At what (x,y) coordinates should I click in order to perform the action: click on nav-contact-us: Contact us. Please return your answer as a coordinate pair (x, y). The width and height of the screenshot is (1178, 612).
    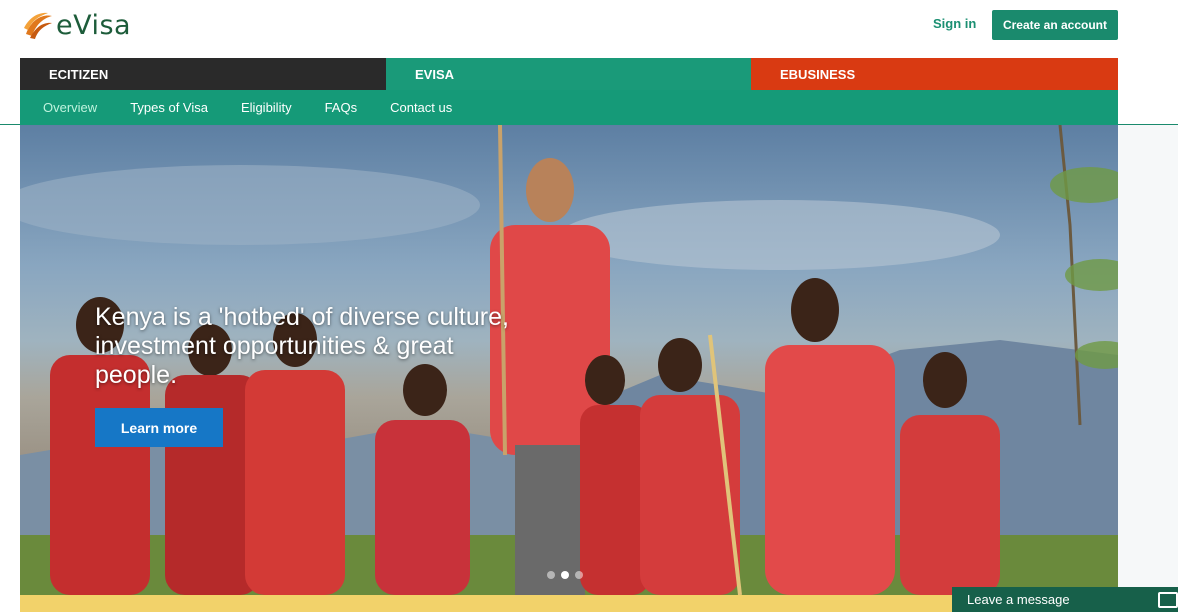
    Looking at the image, I should click on (421, 107).